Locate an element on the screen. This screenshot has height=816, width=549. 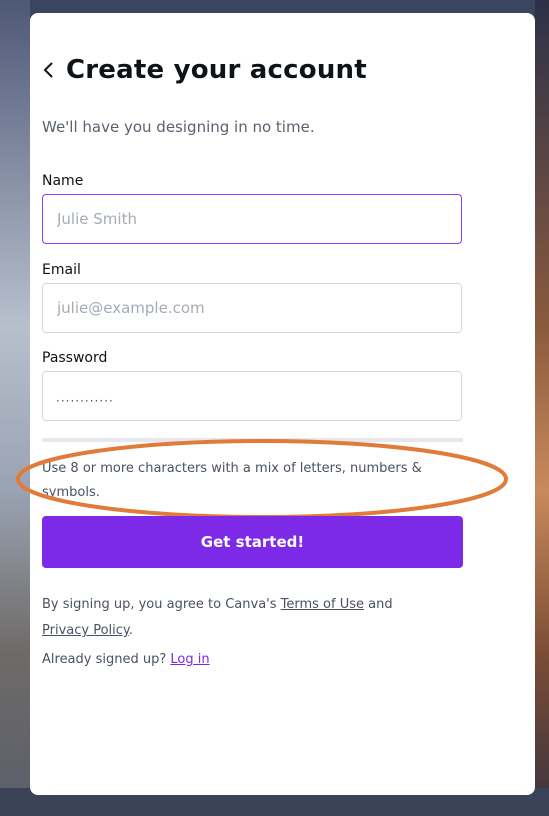
get-started-button: Get started! is located at coordinates (252, 542).